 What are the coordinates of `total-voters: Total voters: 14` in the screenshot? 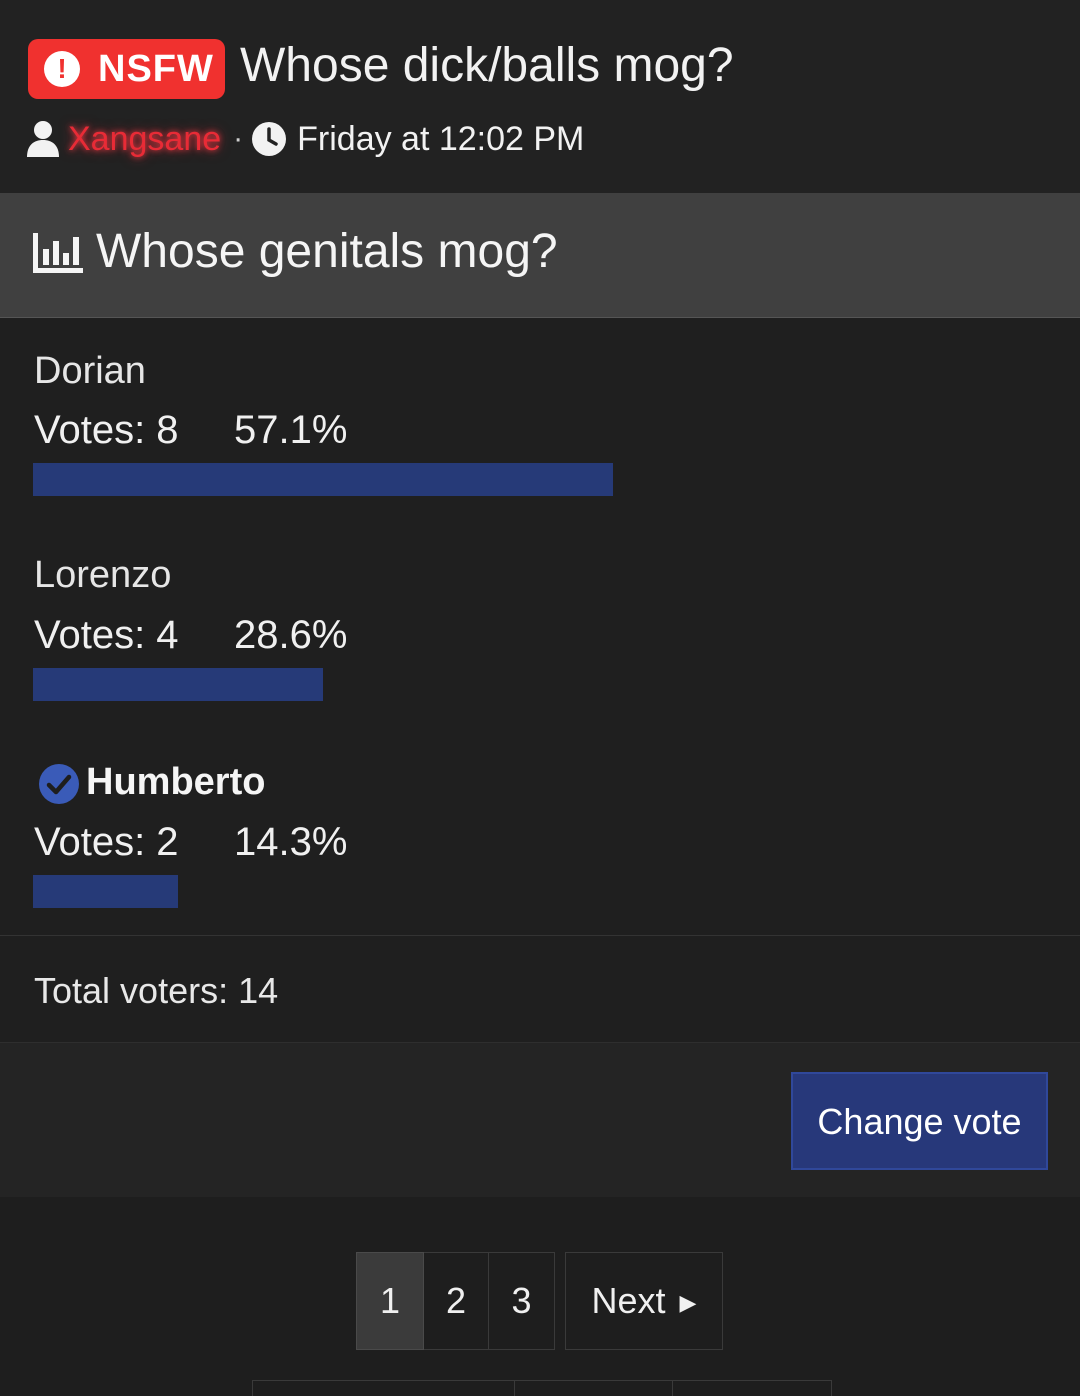 It's located at (156, 990).